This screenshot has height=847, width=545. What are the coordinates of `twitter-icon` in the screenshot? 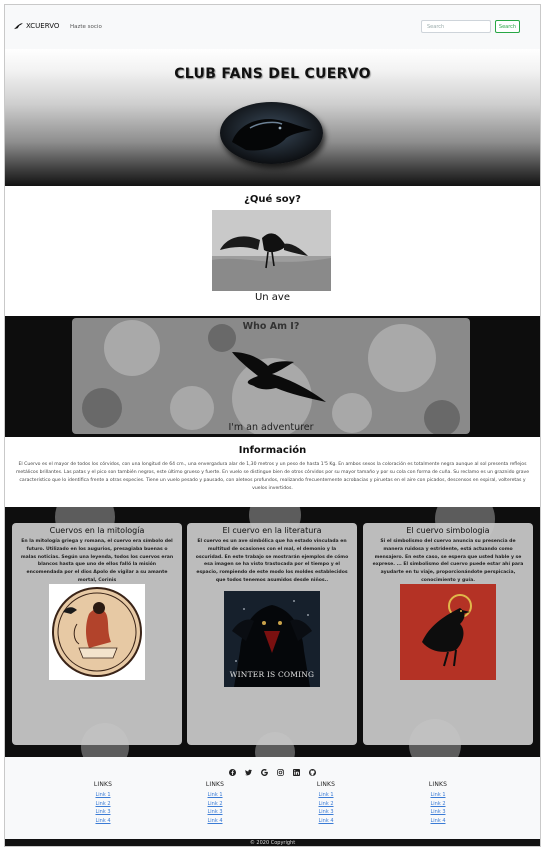 It's located at (248, 772).